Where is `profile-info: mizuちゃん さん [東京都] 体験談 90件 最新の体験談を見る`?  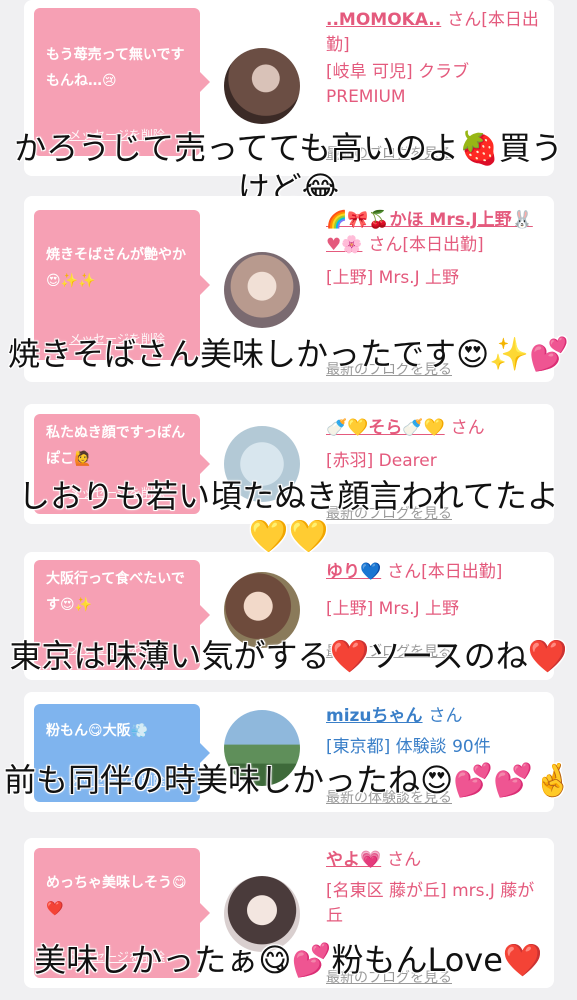
profile-info: mizuちゃん さん [東京都] 体験談 90件 最新の体験談を見る is located at coordinates (436, 755).